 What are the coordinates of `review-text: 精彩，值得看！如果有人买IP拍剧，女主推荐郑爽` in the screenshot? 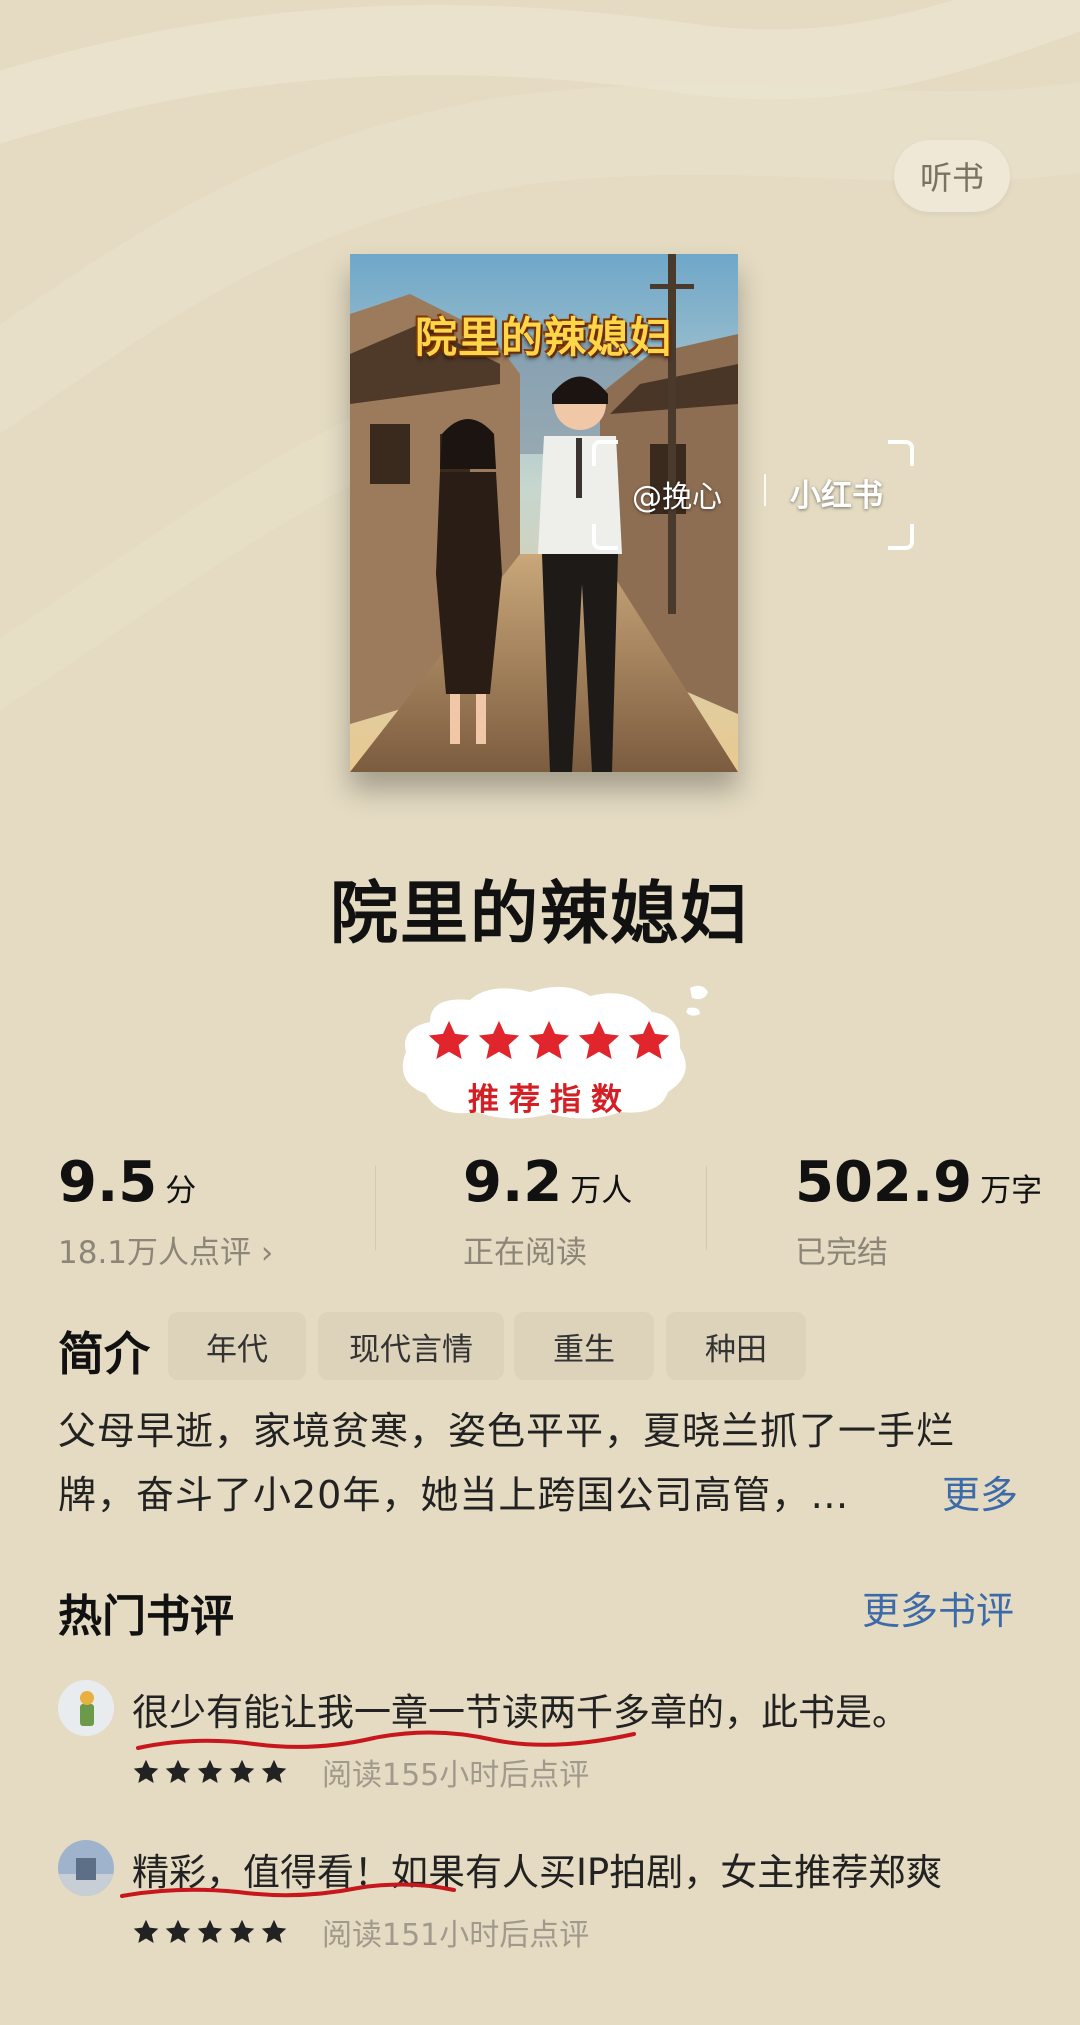 It's located at (537, 1869).